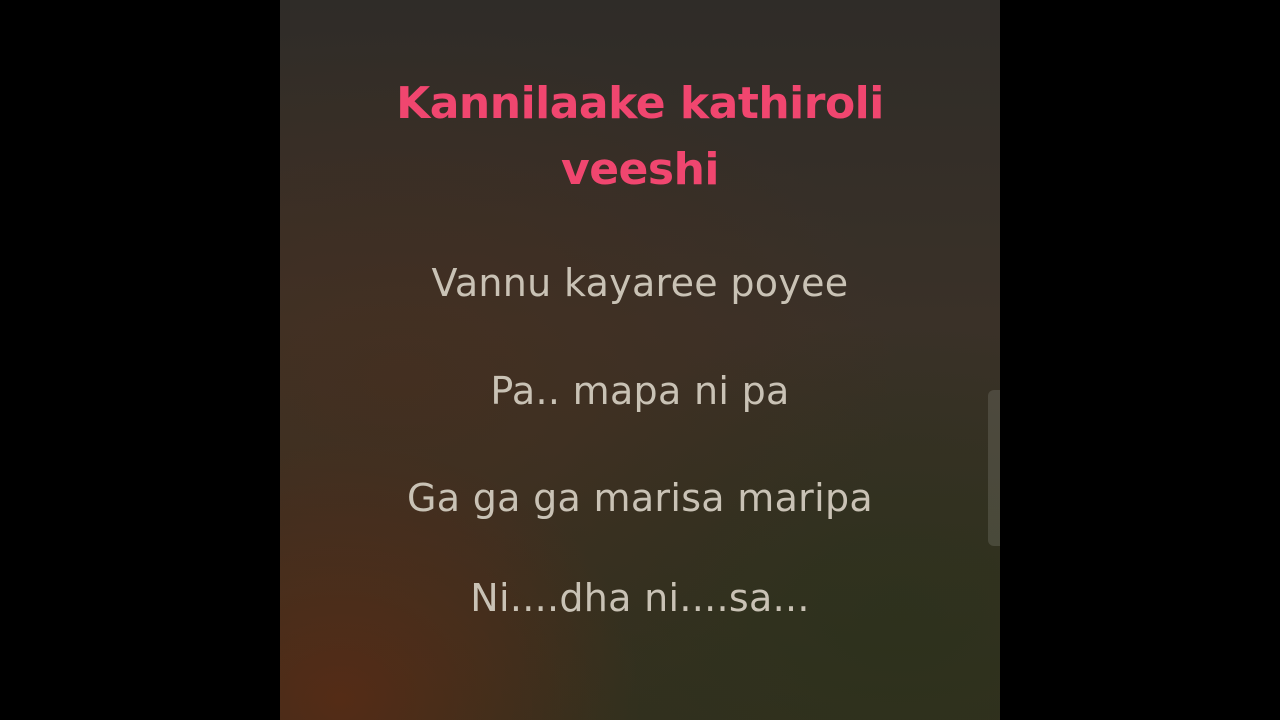 The width and height of the screenshot is (1280, 720). Describe the element at coordinates (640, 391) in the screenshot. I see `lyric-line: Pa.. mapa ni pa` at that location.